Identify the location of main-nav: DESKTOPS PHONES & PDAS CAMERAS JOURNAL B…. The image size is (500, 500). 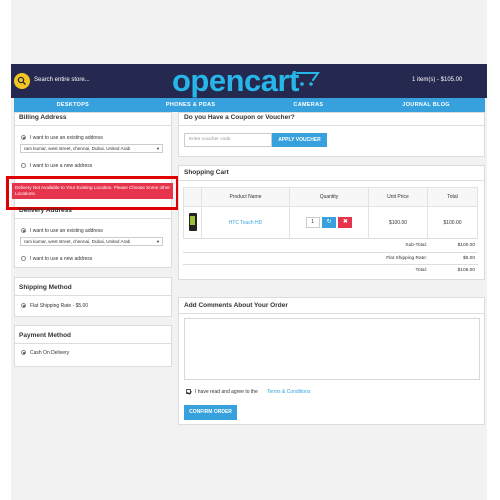
(249, 105).